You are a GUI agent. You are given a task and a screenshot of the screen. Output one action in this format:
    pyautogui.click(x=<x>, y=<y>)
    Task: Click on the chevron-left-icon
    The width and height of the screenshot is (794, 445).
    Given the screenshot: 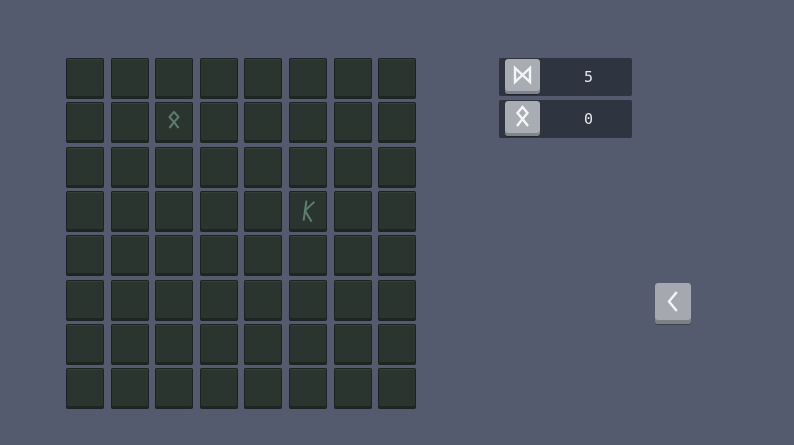 What is the action you would take?
    pyautogui.click(x=672, y=301)
    